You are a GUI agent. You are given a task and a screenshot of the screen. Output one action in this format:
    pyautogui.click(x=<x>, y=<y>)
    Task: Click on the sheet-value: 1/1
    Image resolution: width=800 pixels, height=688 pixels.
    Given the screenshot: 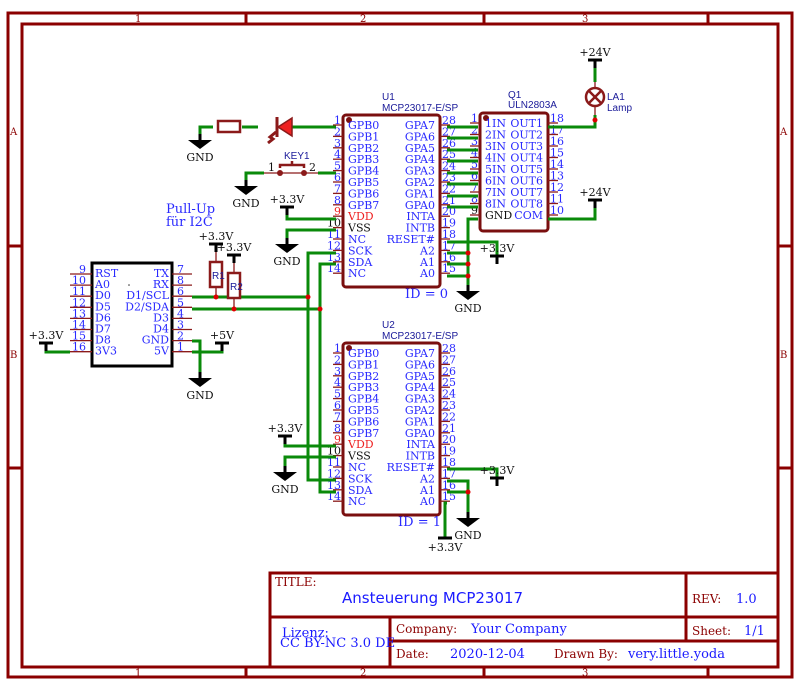 What is the action you would take?
    pyautogui.click(x=754, y=631)
    